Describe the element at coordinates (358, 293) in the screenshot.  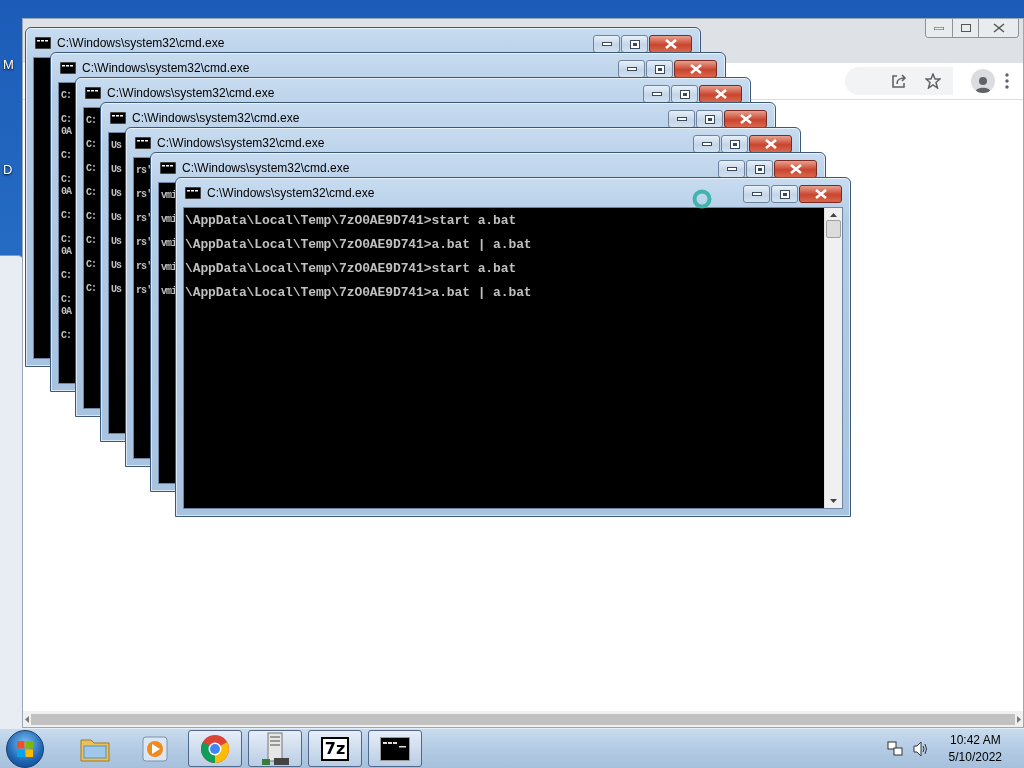
I see `console-line: \AppData\Local\Temp\7zO0AE9D741>a.bat | a.bat` at that location.